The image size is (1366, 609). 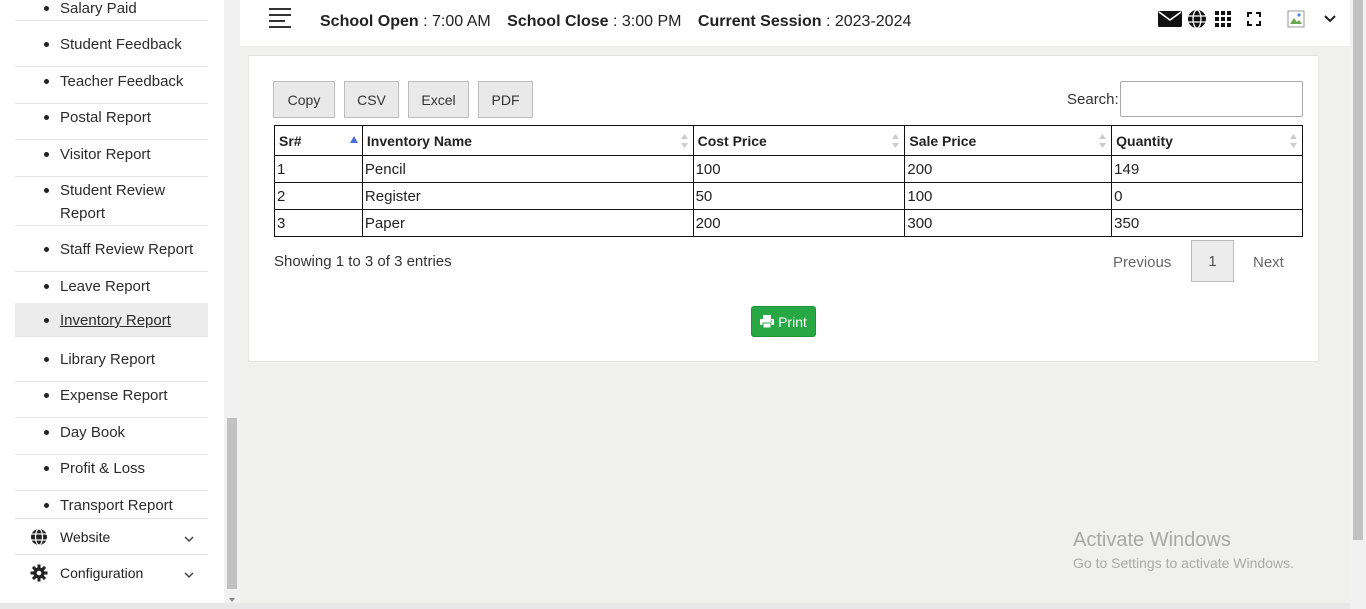 I want to click on sidebar-item-teacher-feedback: Teacher Feedback, so click(x=111, y=86).